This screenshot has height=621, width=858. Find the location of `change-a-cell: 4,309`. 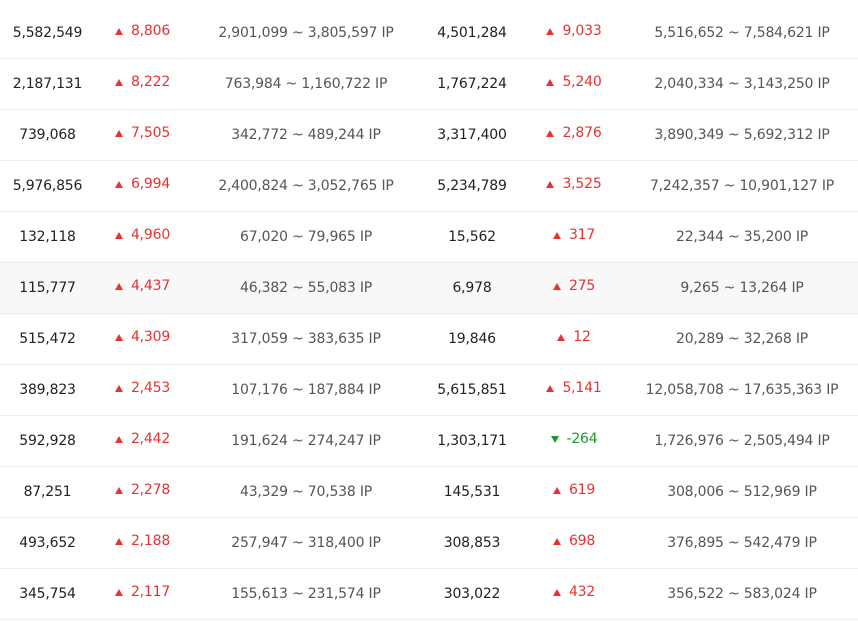

change-a-cell: 4,309 is located at coordinates (142, 339).